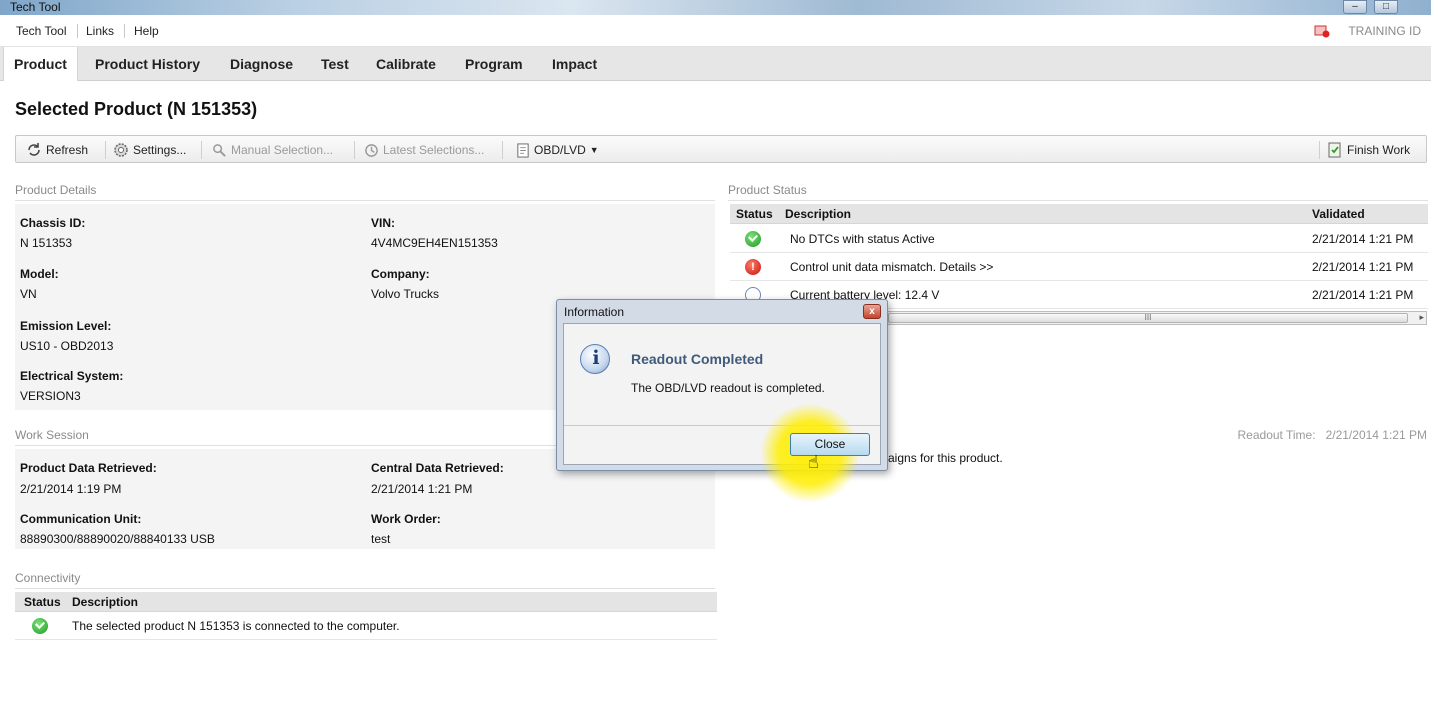 This screenshot has width=1431, height=715. I want to click on tab-test: Test, so click(335, 64).